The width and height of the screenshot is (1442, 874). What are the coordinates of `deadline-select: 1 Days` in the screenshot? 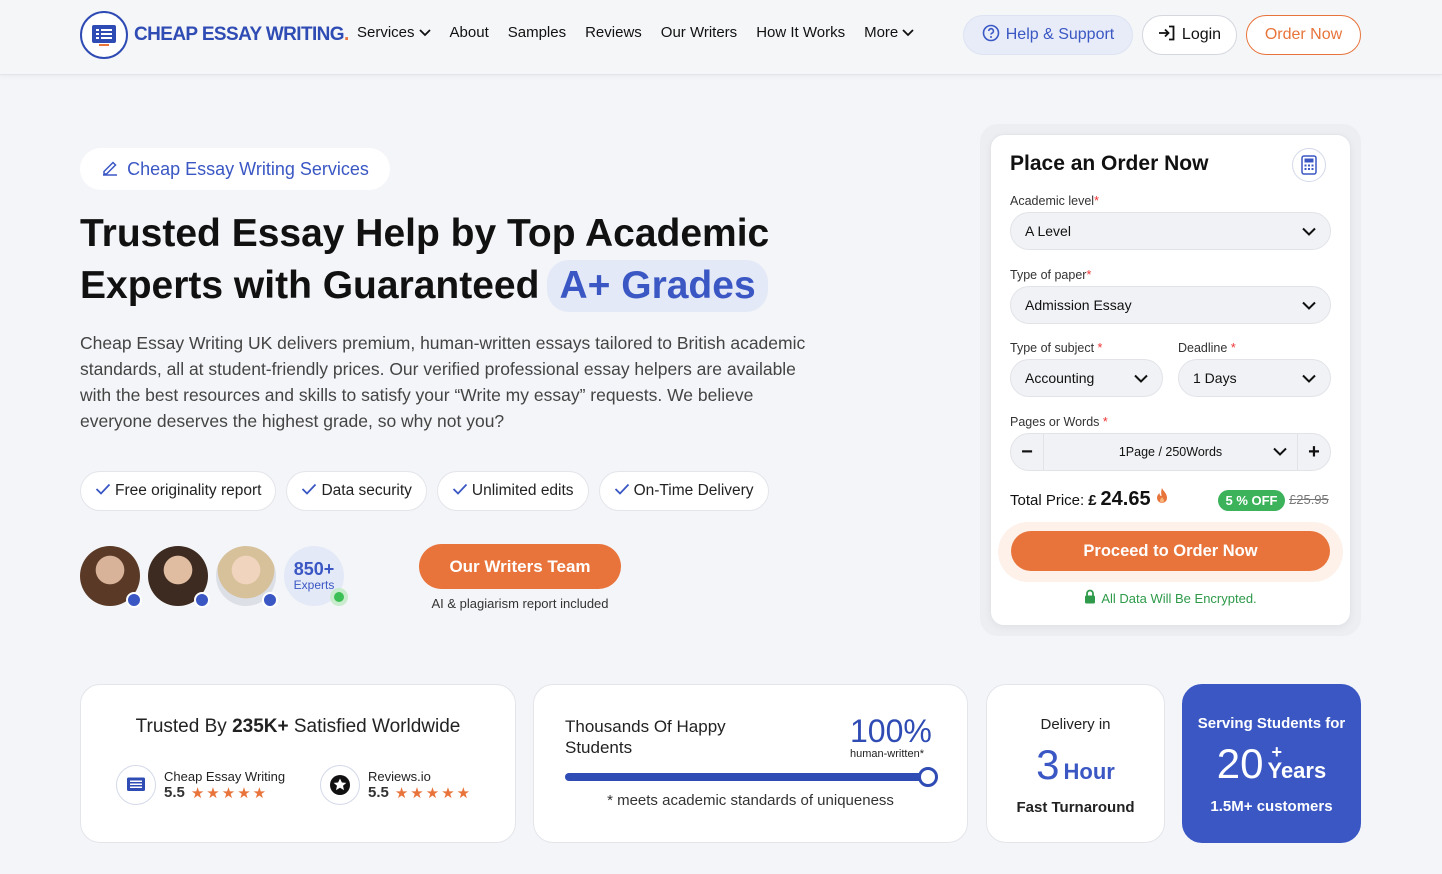 It's located at (1254, 378).